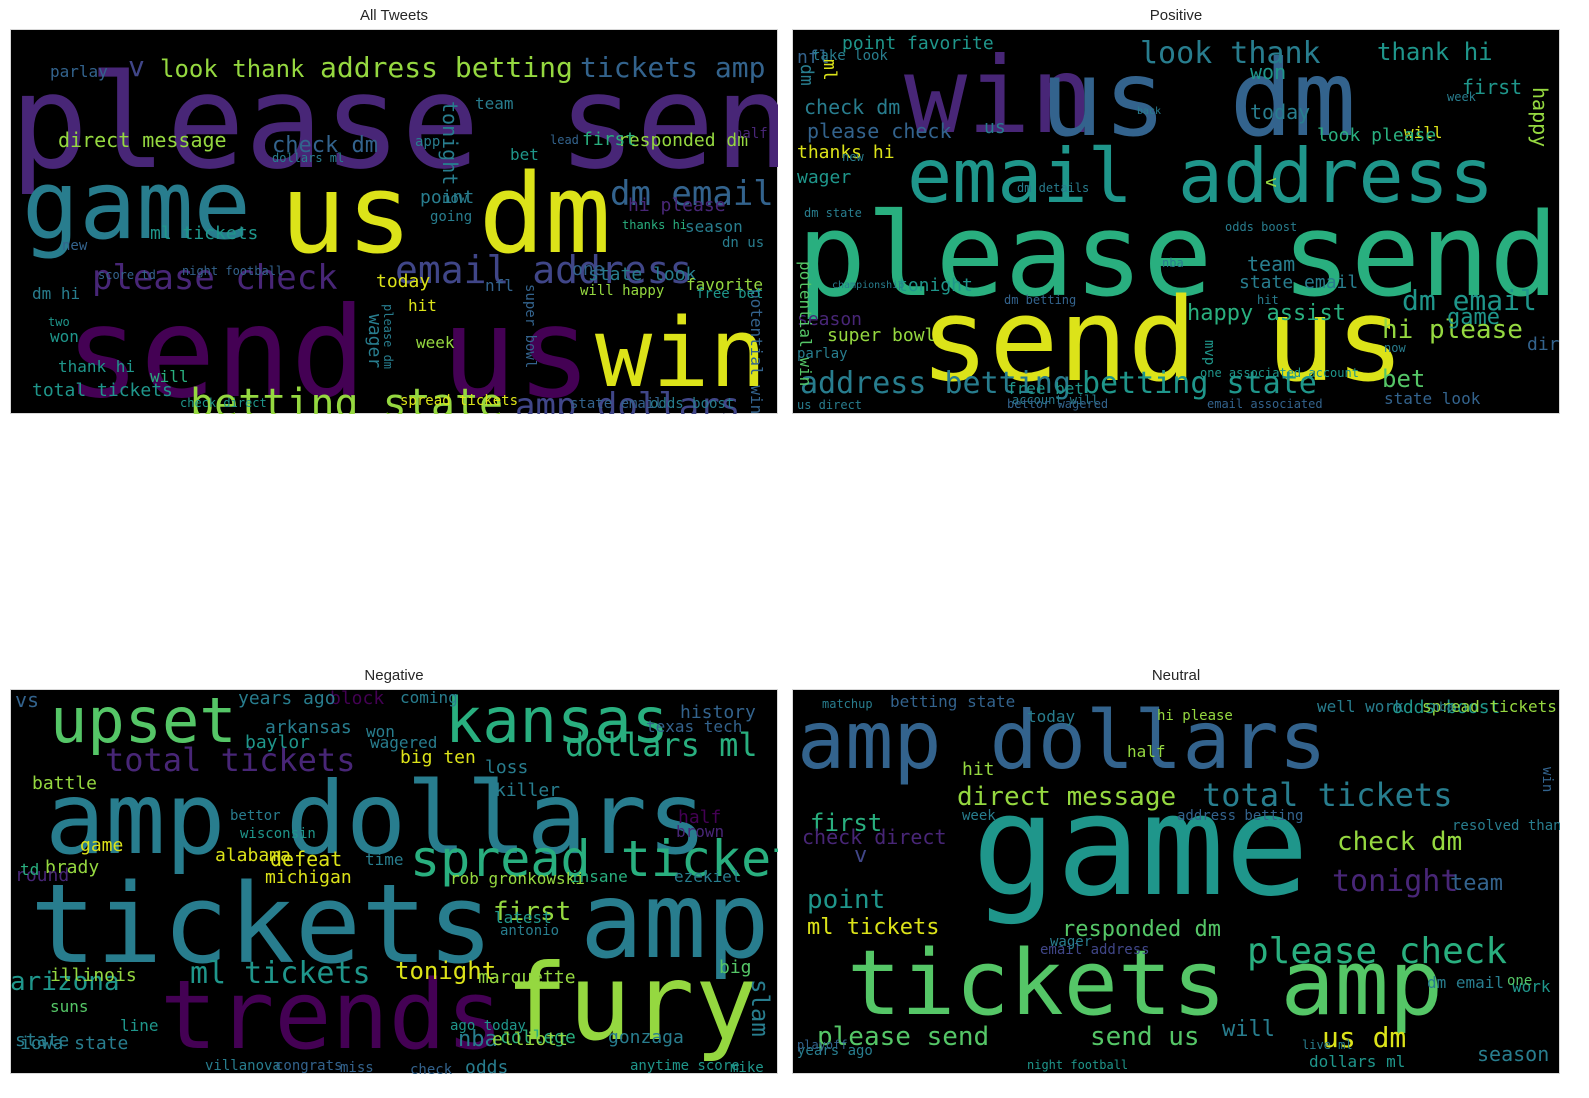 The width and height of the screenshot is (1589, 1098). What do you see at coordinates (278, 742) in the screenshot?
I see `cloud-word: baylor` at bounding box center [278, 742].